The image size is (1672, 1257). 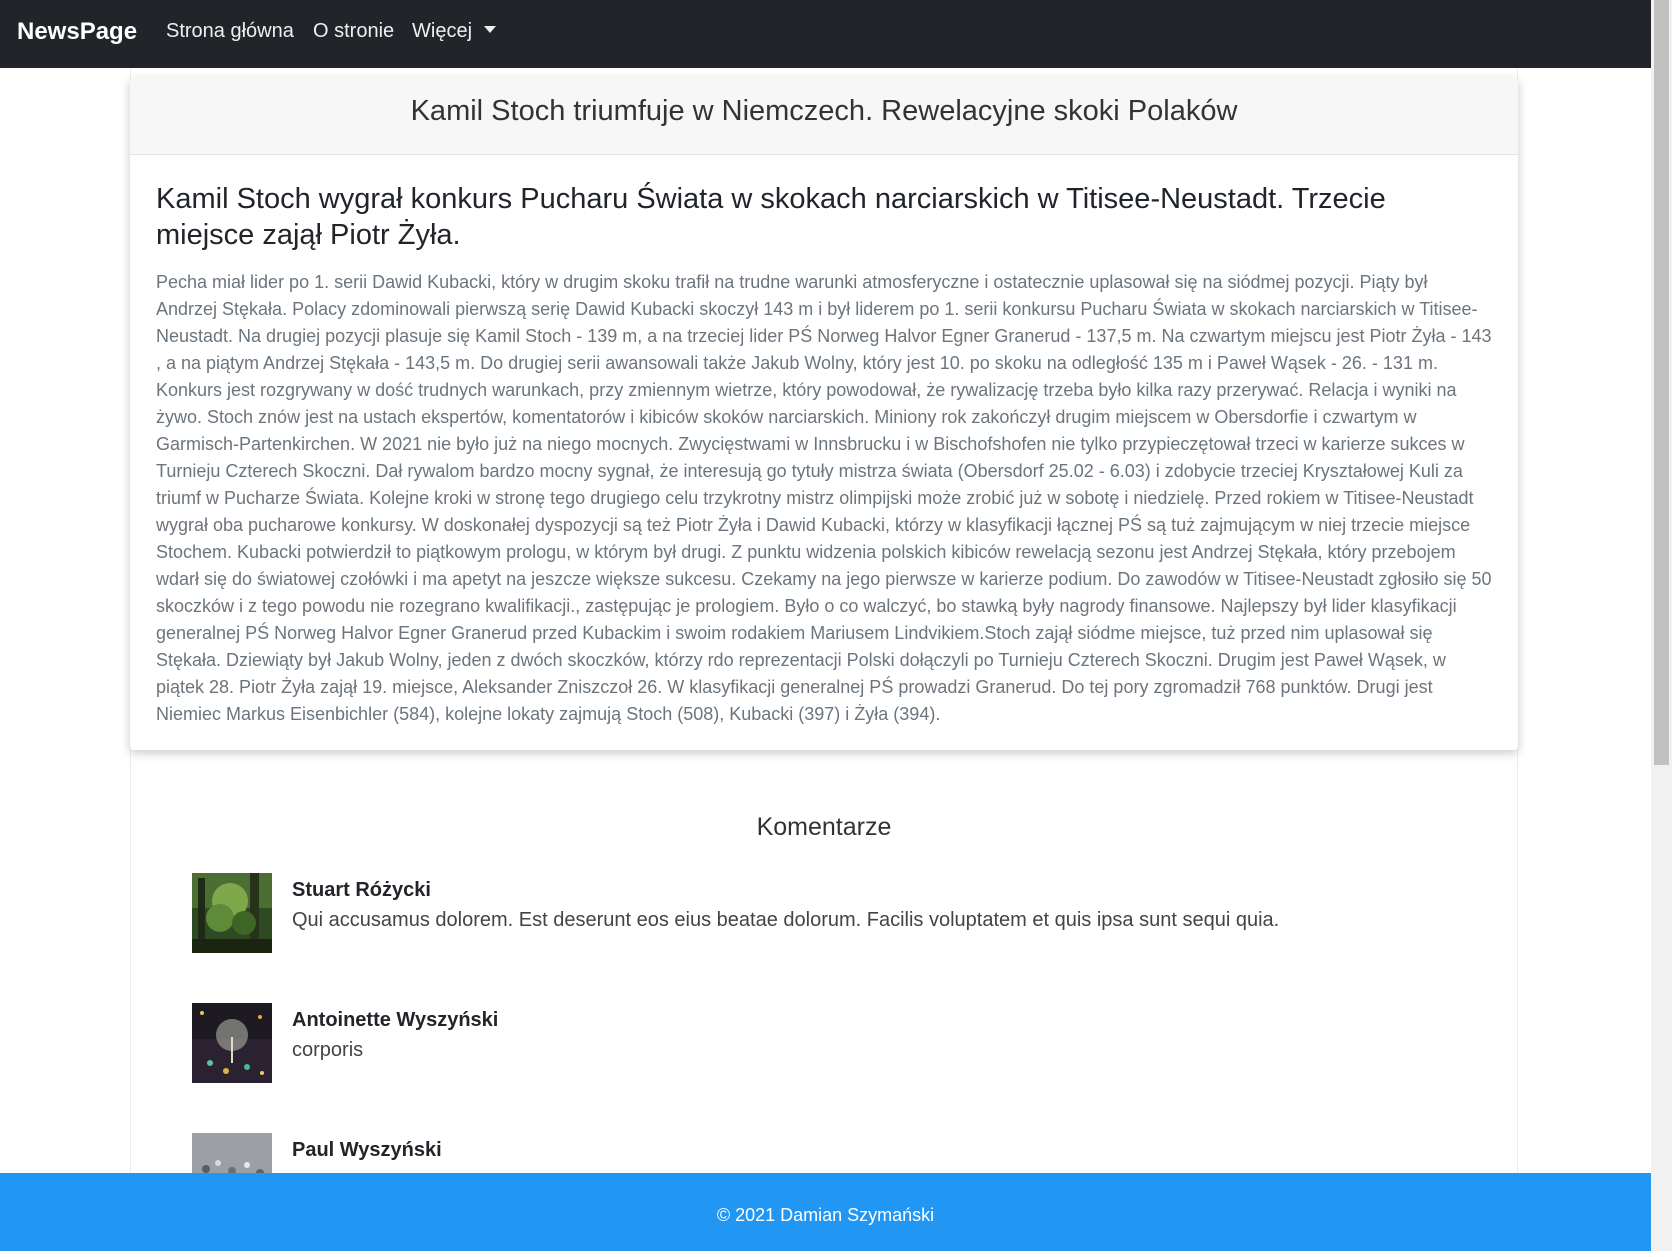 I want to click on top-navbar: NewsPage Strona główna O stronie Więcej, so click(x=825, y=34).